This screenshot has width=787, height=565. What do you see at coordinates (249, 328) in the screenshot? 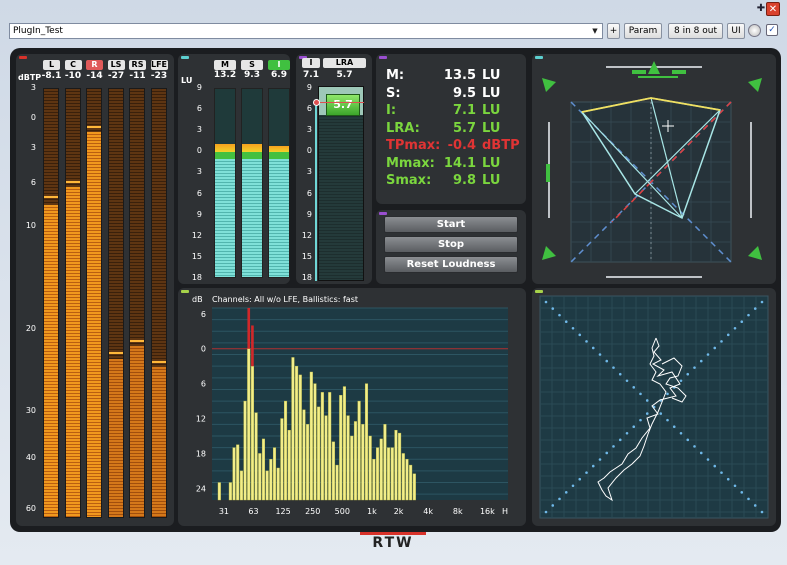
I see `rta-band-peak` at bounding box center [249, 328].